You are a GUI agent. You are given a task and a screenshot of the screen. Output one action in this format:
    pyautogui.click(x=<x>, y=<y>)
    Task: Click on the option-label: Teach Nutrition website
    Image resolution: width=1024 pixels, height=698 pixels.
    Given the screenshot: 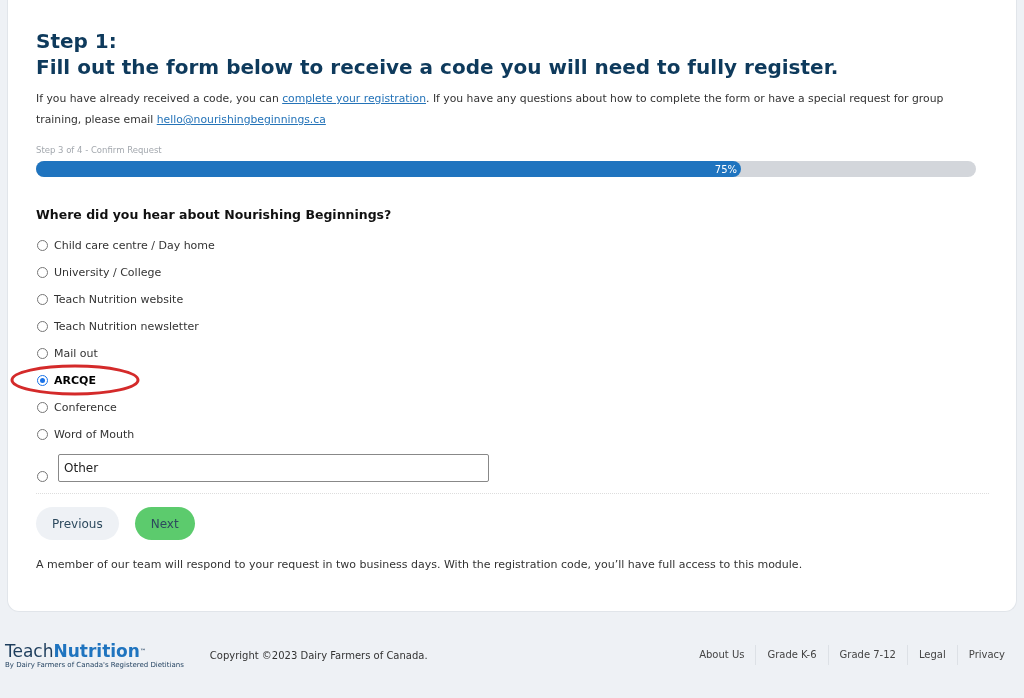 What is the action you would take?
    pyautogui.click(x=119, y=299)
    